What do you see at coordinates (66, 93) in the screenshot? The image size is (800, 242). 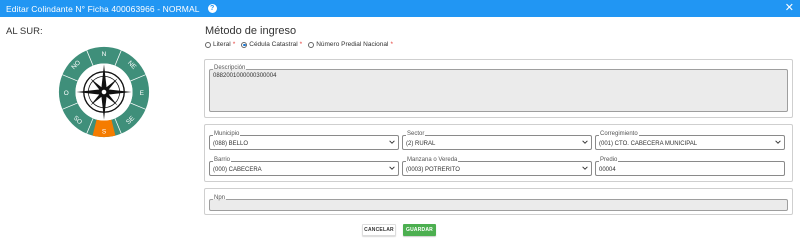 I see `compass-label-o: O` at bounding box center [66, 93].